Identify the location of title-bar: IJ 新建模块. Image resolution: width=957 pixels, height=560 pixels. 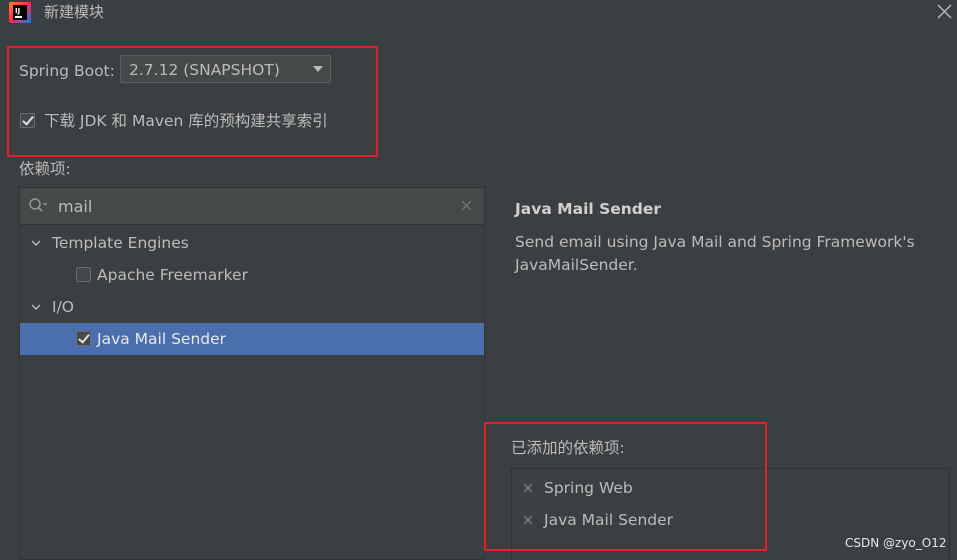
(478, 13).